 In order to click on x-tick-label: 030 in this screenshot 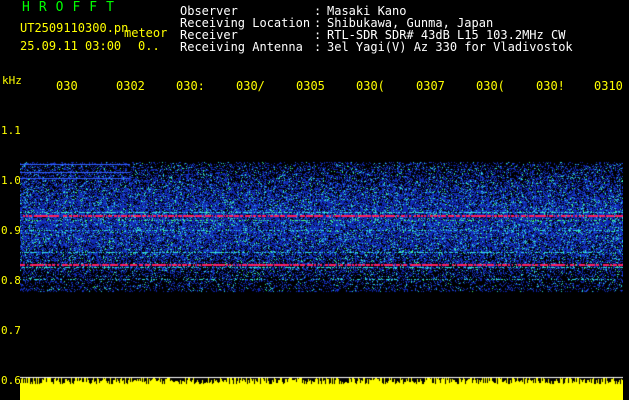, I will do `click(67, 86)`.